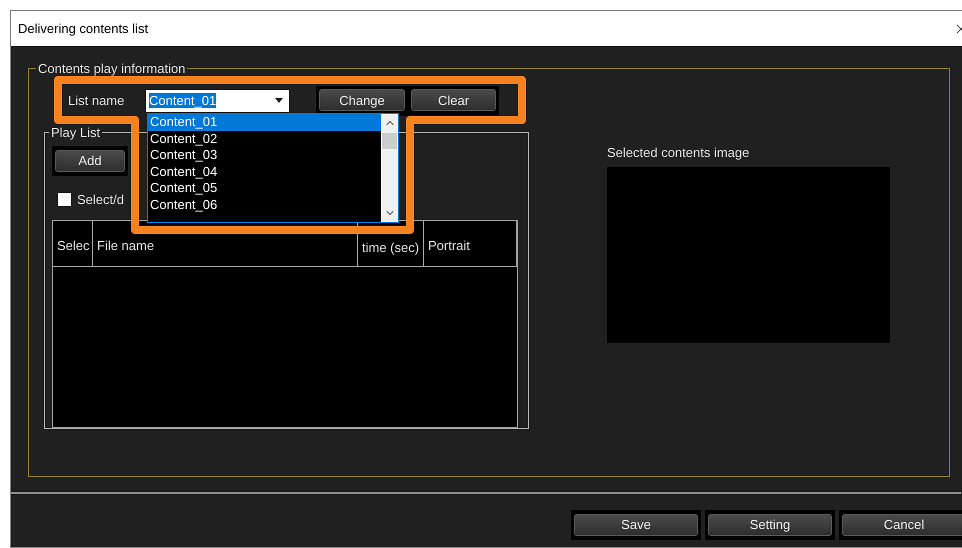 Image resolution: width=962 pixels, height=548 pixels. Describe the element at coordinates (264, 138) in the screenshot. I see `dropdown-item: Content_02` at that location.